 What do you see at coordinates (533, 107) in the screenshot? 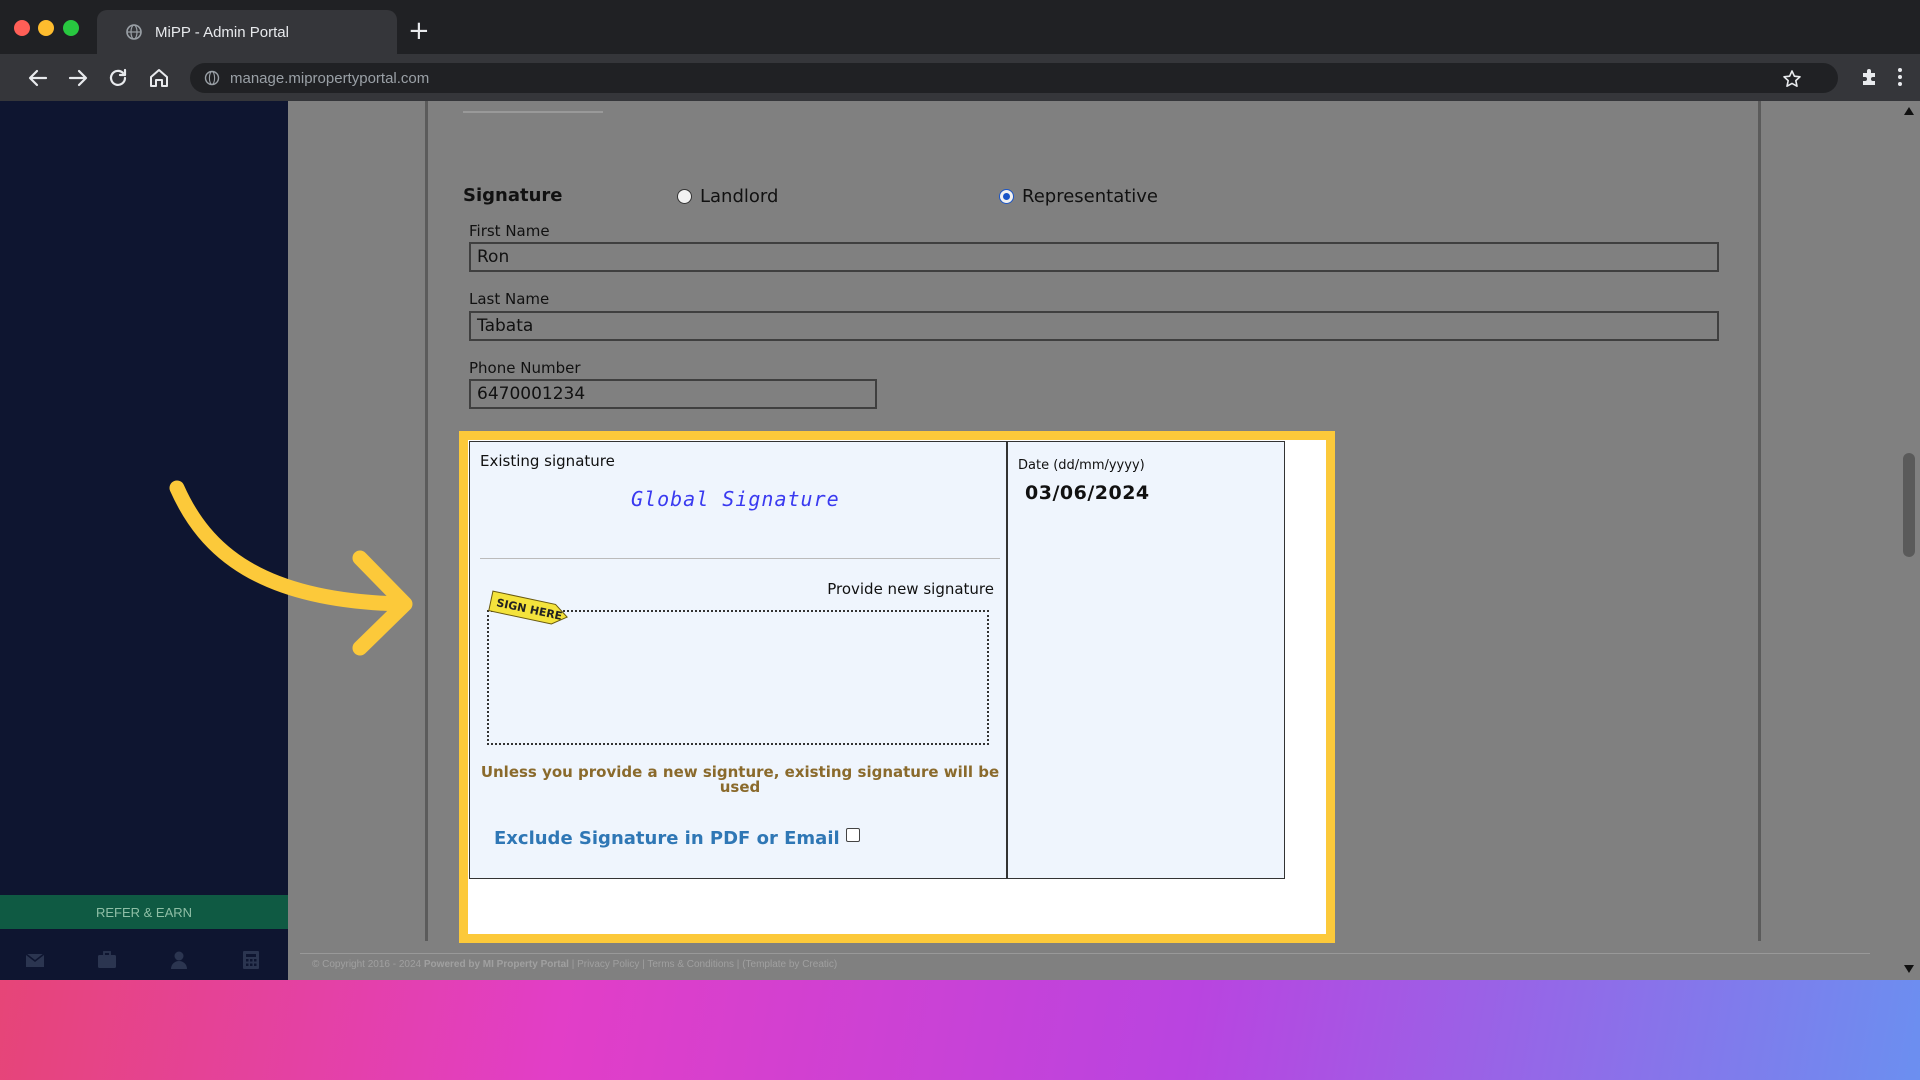
I see `top-divider` at bounding box center [533, 107].